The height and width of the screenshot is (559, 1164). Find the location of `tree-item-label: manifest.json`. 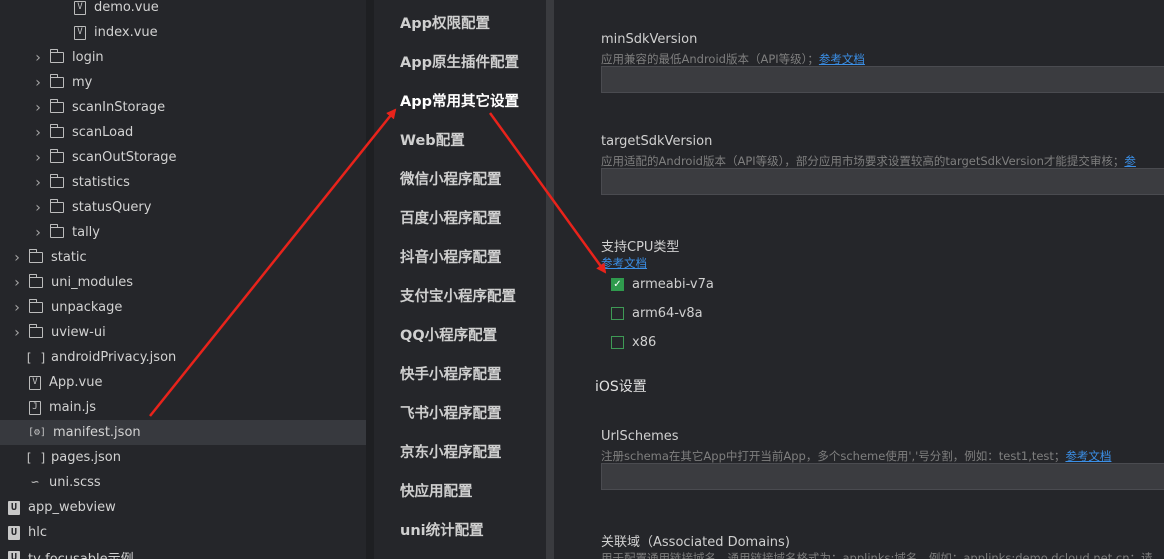

tree-item-label: manifest.json is located at coordinates (97, 432).